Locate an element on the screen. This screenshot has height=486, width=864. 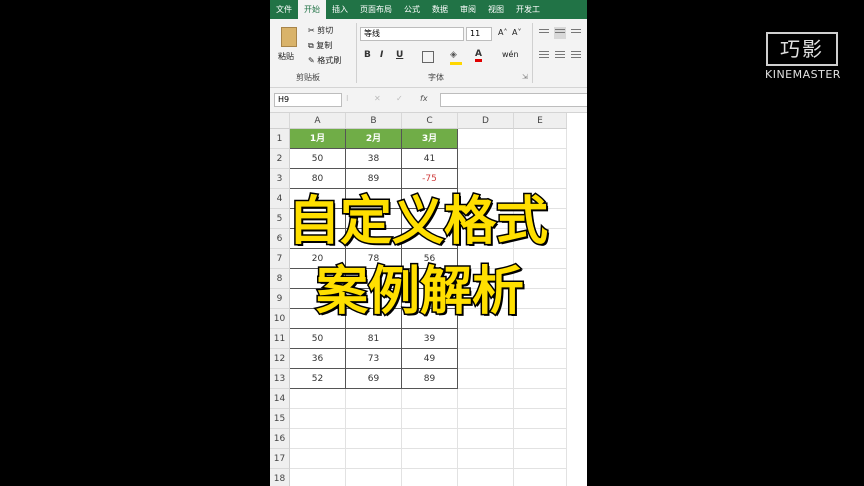
tab-0: 文件 is located at coordinates (284, 9).